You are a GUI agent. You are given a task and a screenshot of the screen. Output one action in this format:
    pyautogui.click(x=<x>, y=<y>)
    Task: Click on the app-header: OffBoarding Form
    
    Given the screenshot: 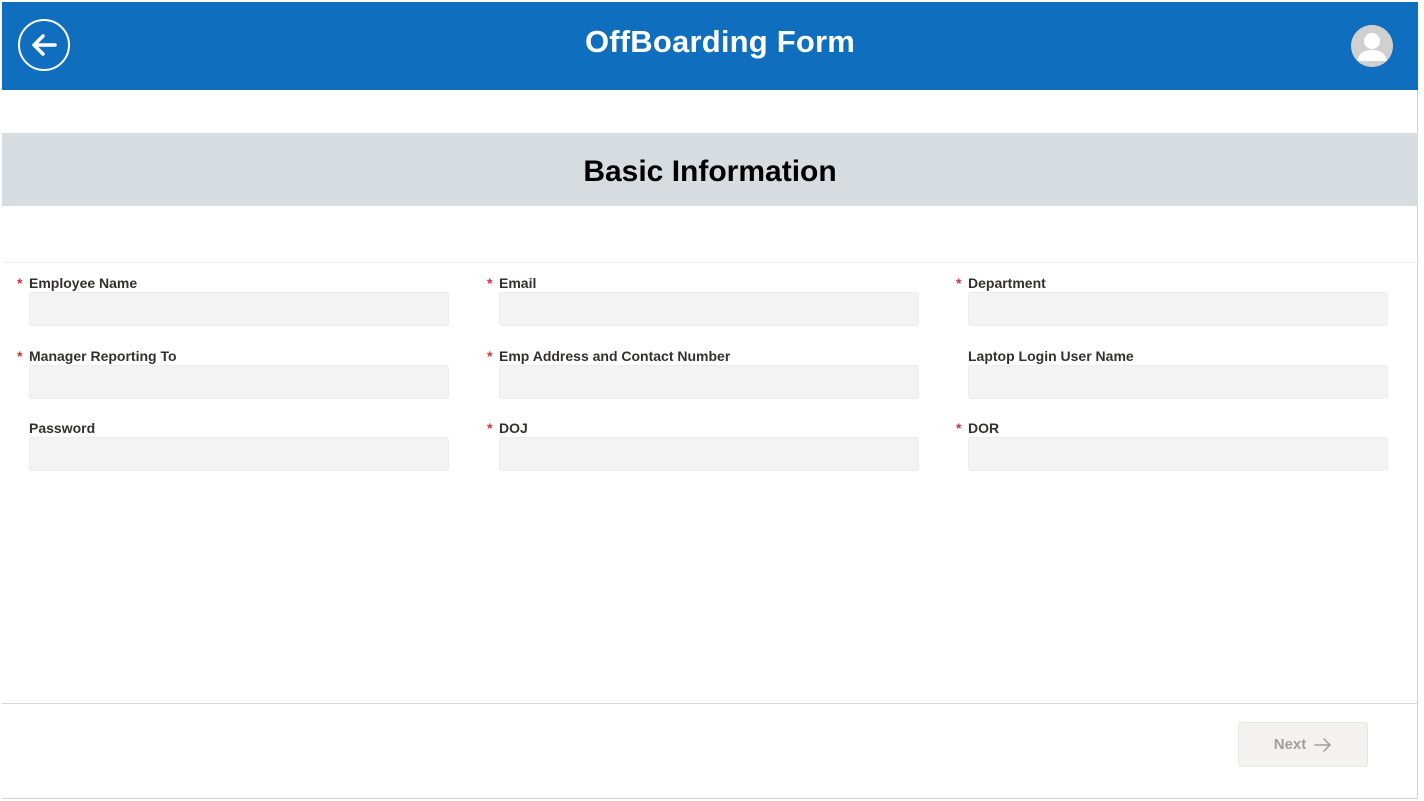 What is the action you would take?
    pyautogui.click(x=710, y=46)
    